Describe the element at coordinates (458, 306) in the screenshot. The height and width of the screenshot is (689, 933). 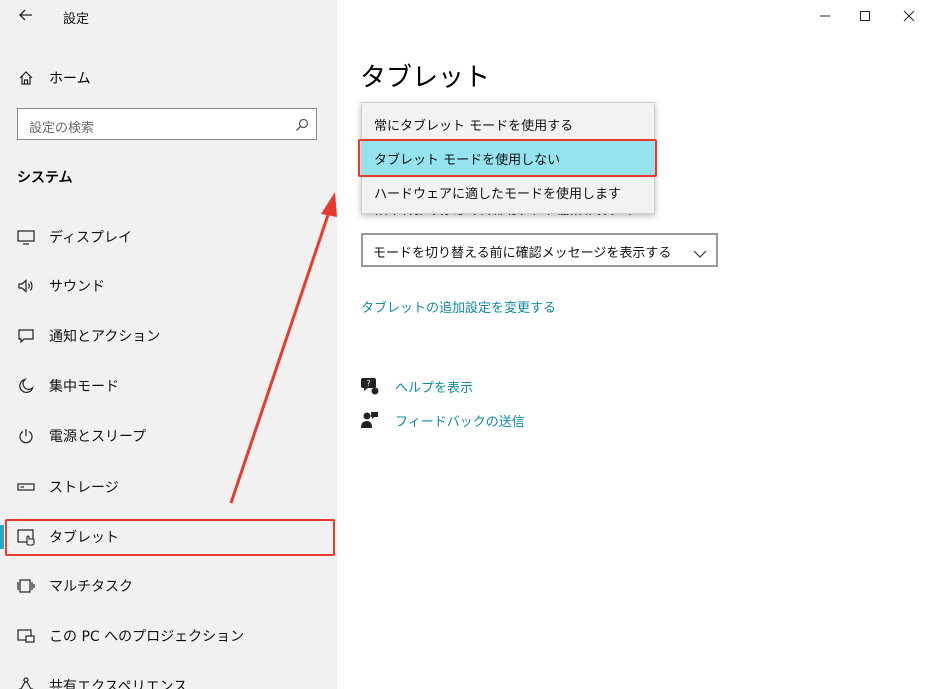
I see `additional-tablet-settings-link: タブレットの追加設定を変更する` at that location.